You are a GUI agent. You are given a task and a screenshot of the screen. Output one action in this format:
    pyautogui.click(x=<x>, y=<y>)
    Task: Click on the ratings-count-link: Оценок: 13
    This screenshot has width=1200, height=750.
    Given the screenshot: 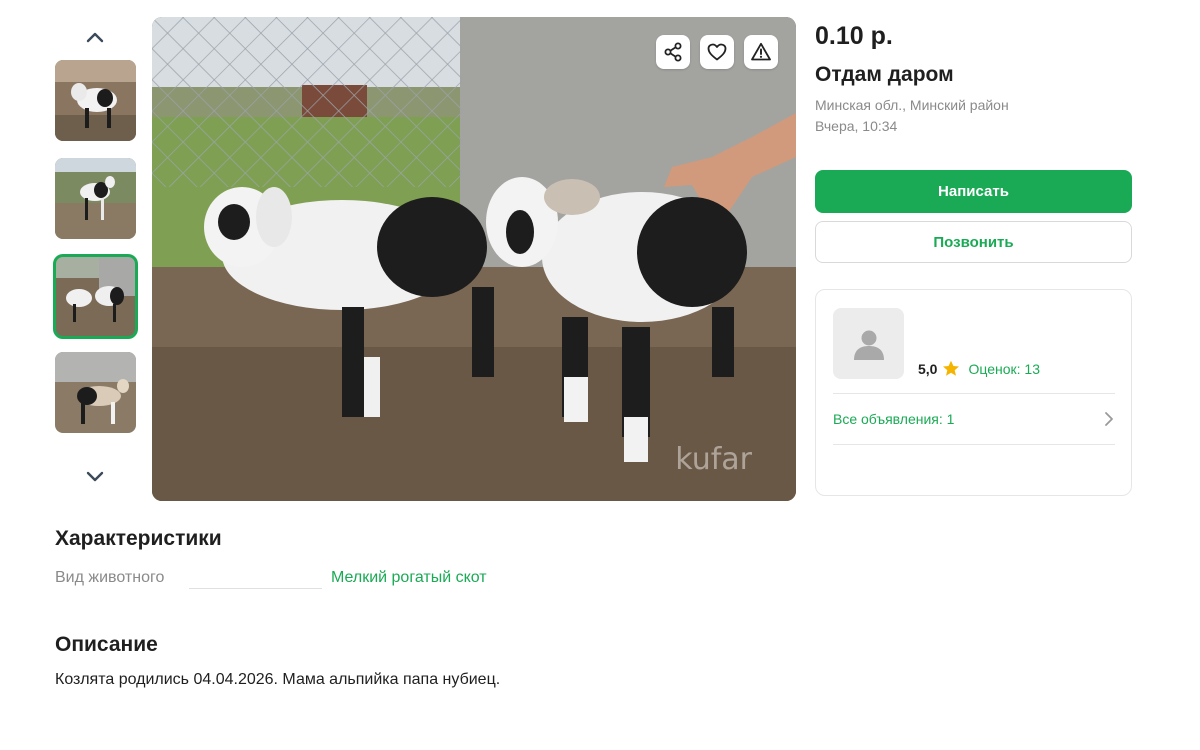 What is the action you would take?
    pyautogui.click(x=1004, y=369)
    